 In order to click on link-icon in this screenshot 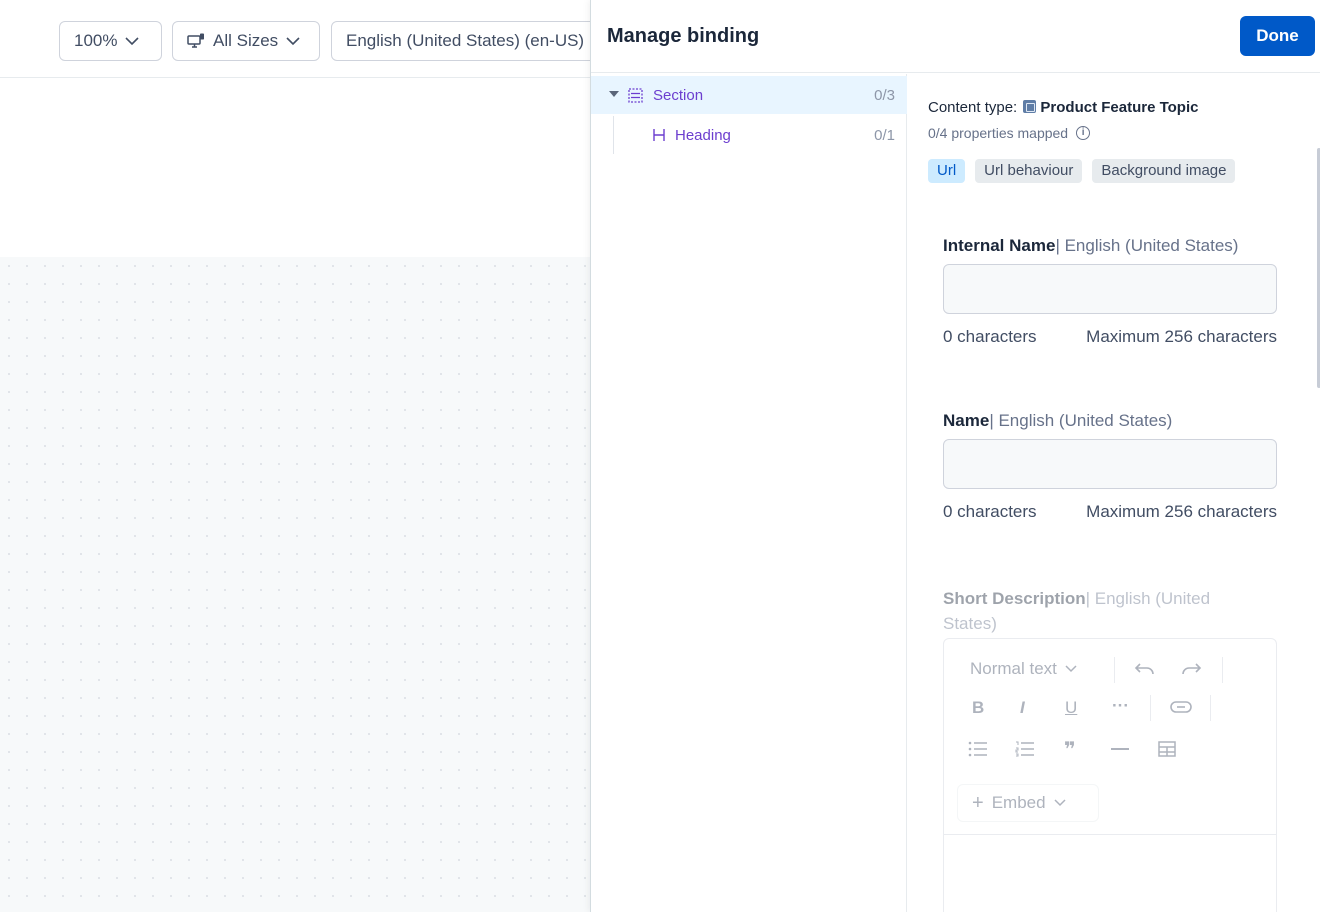, I will do `click(1181, 707)`.